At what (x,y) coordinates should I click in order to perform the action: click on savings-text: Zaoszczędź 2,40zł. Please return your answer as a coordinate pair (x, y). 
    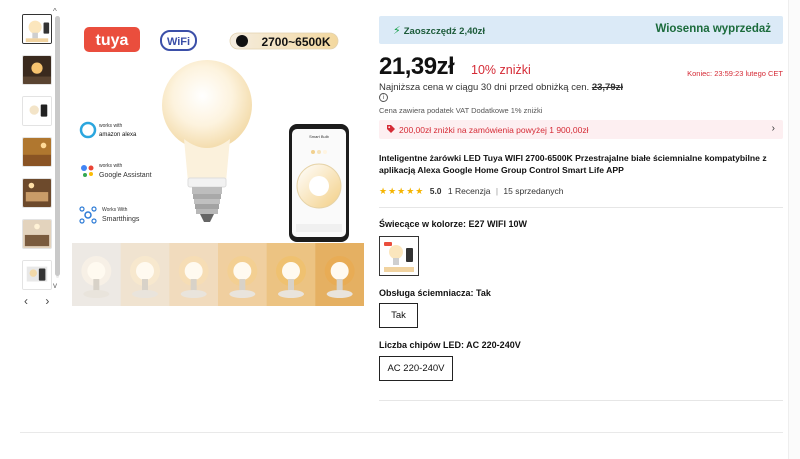
    Looking at the image, I should click on (444, 31).